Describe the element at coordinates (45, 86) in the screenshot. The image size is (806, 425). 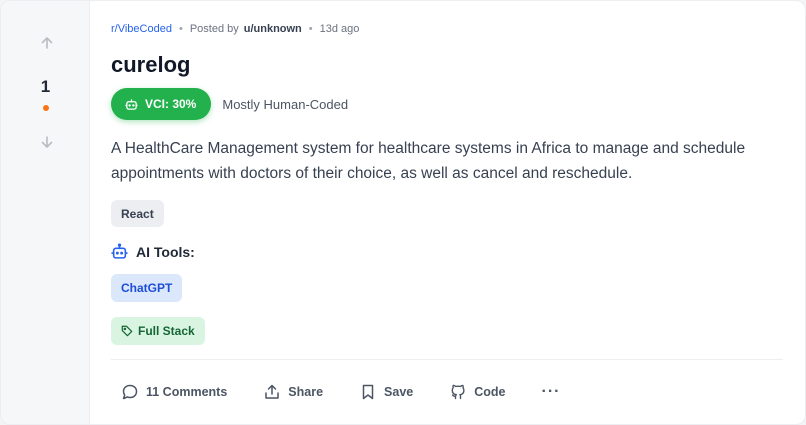
I see `vote-count: 1` at that location.